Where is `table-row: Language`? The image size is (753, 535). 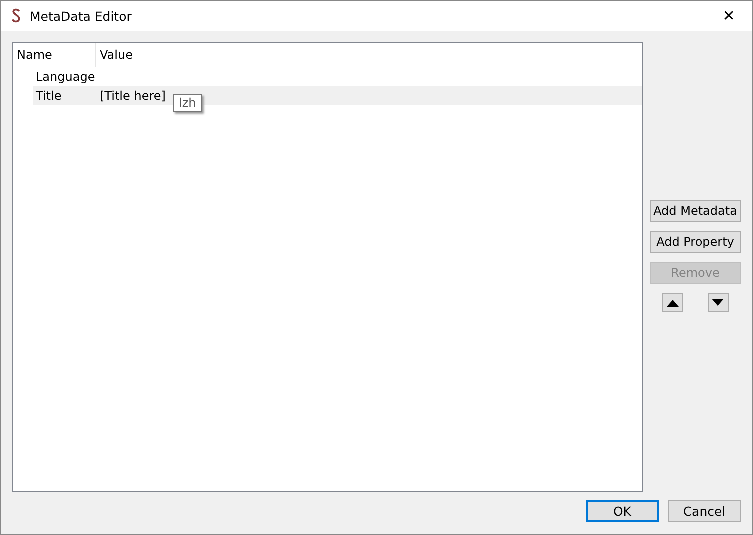 table-row: Language is located at coordinates (337, 76).